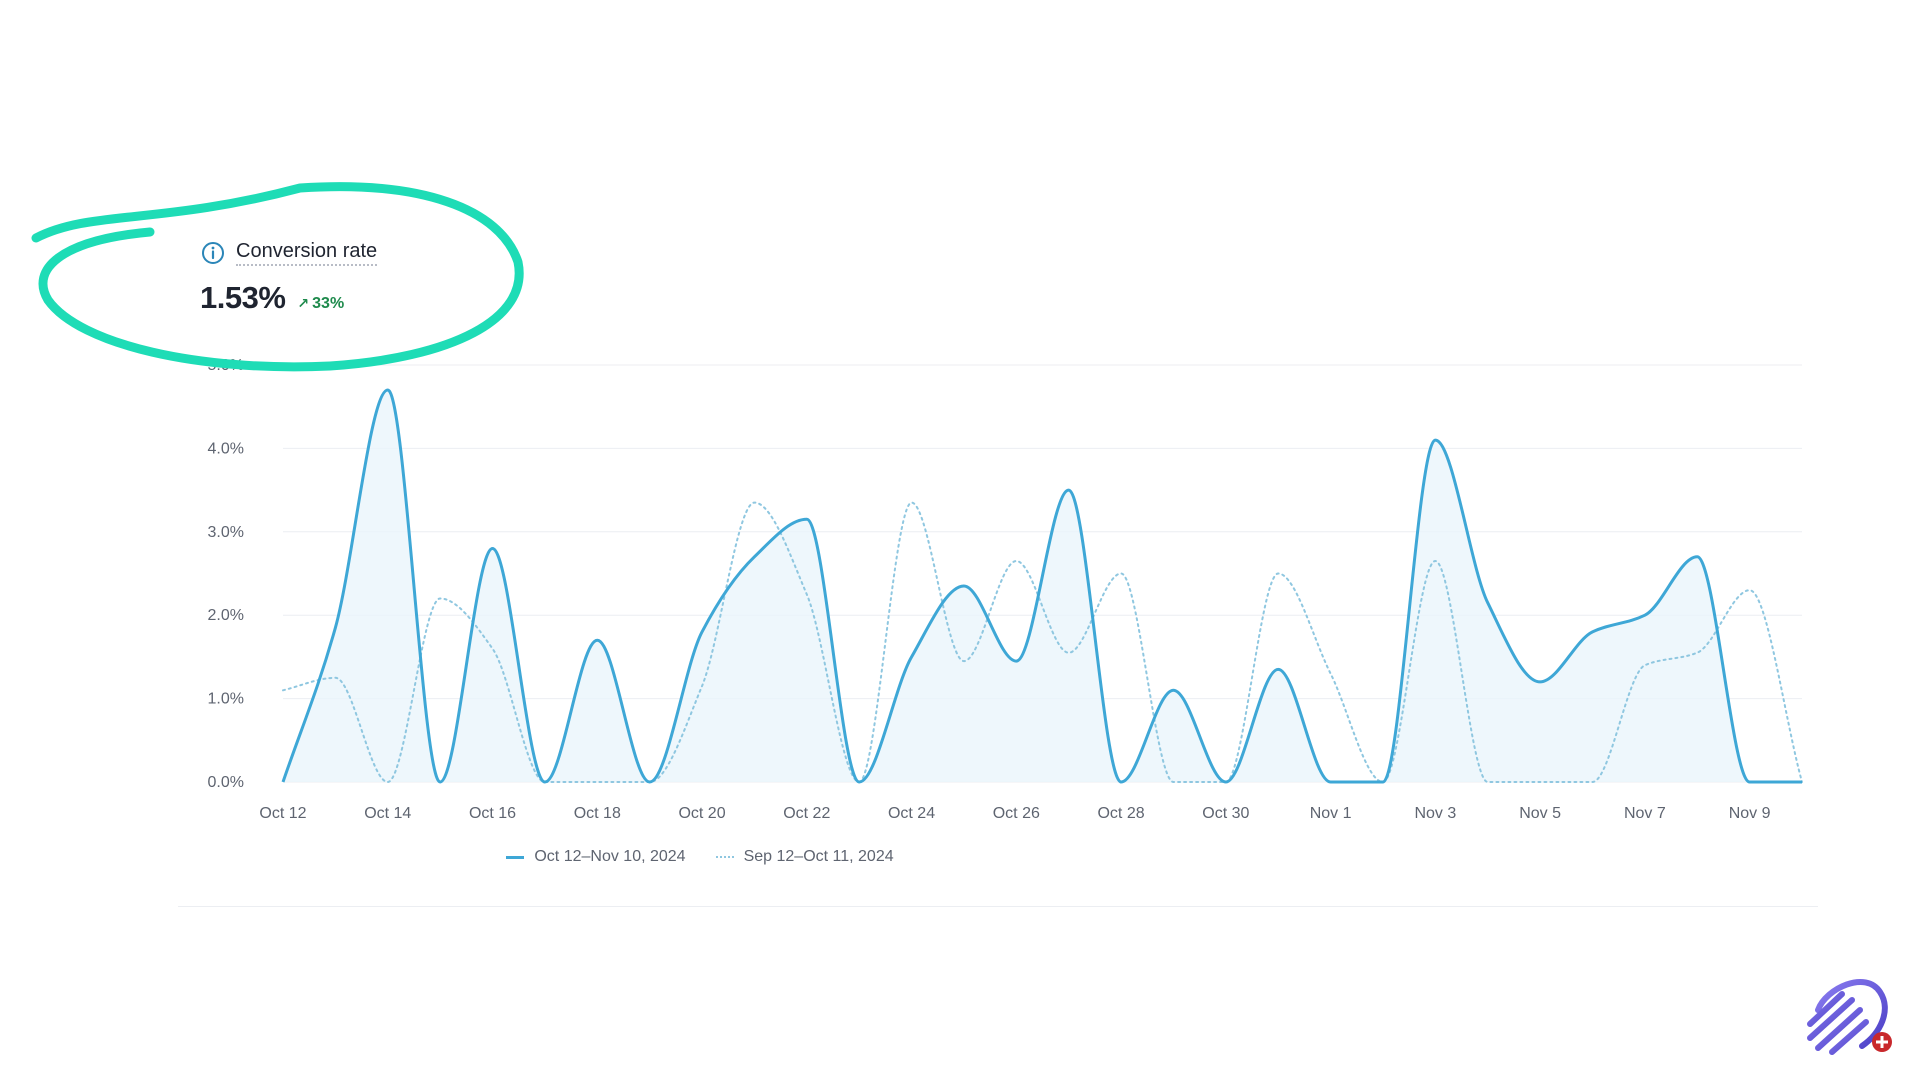  Describe the element at coordinates (282, 813) in the screenshot. I see `x-tick-label: Oct 12` at that location.